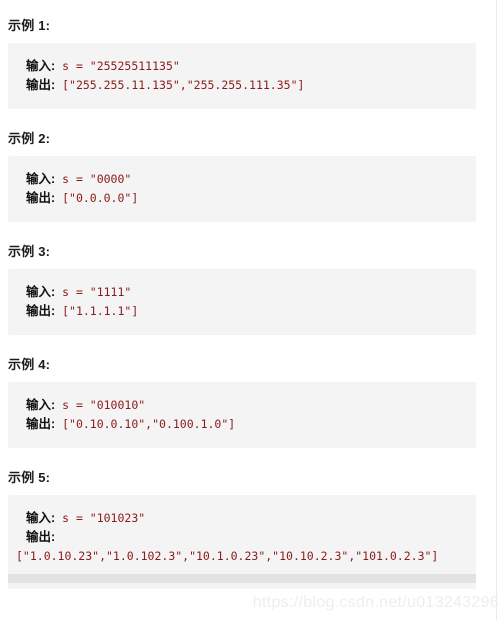  Describe the element at coordinates (251, 537) in the screenshot. I see `output-label-line: 输出:` at that location.